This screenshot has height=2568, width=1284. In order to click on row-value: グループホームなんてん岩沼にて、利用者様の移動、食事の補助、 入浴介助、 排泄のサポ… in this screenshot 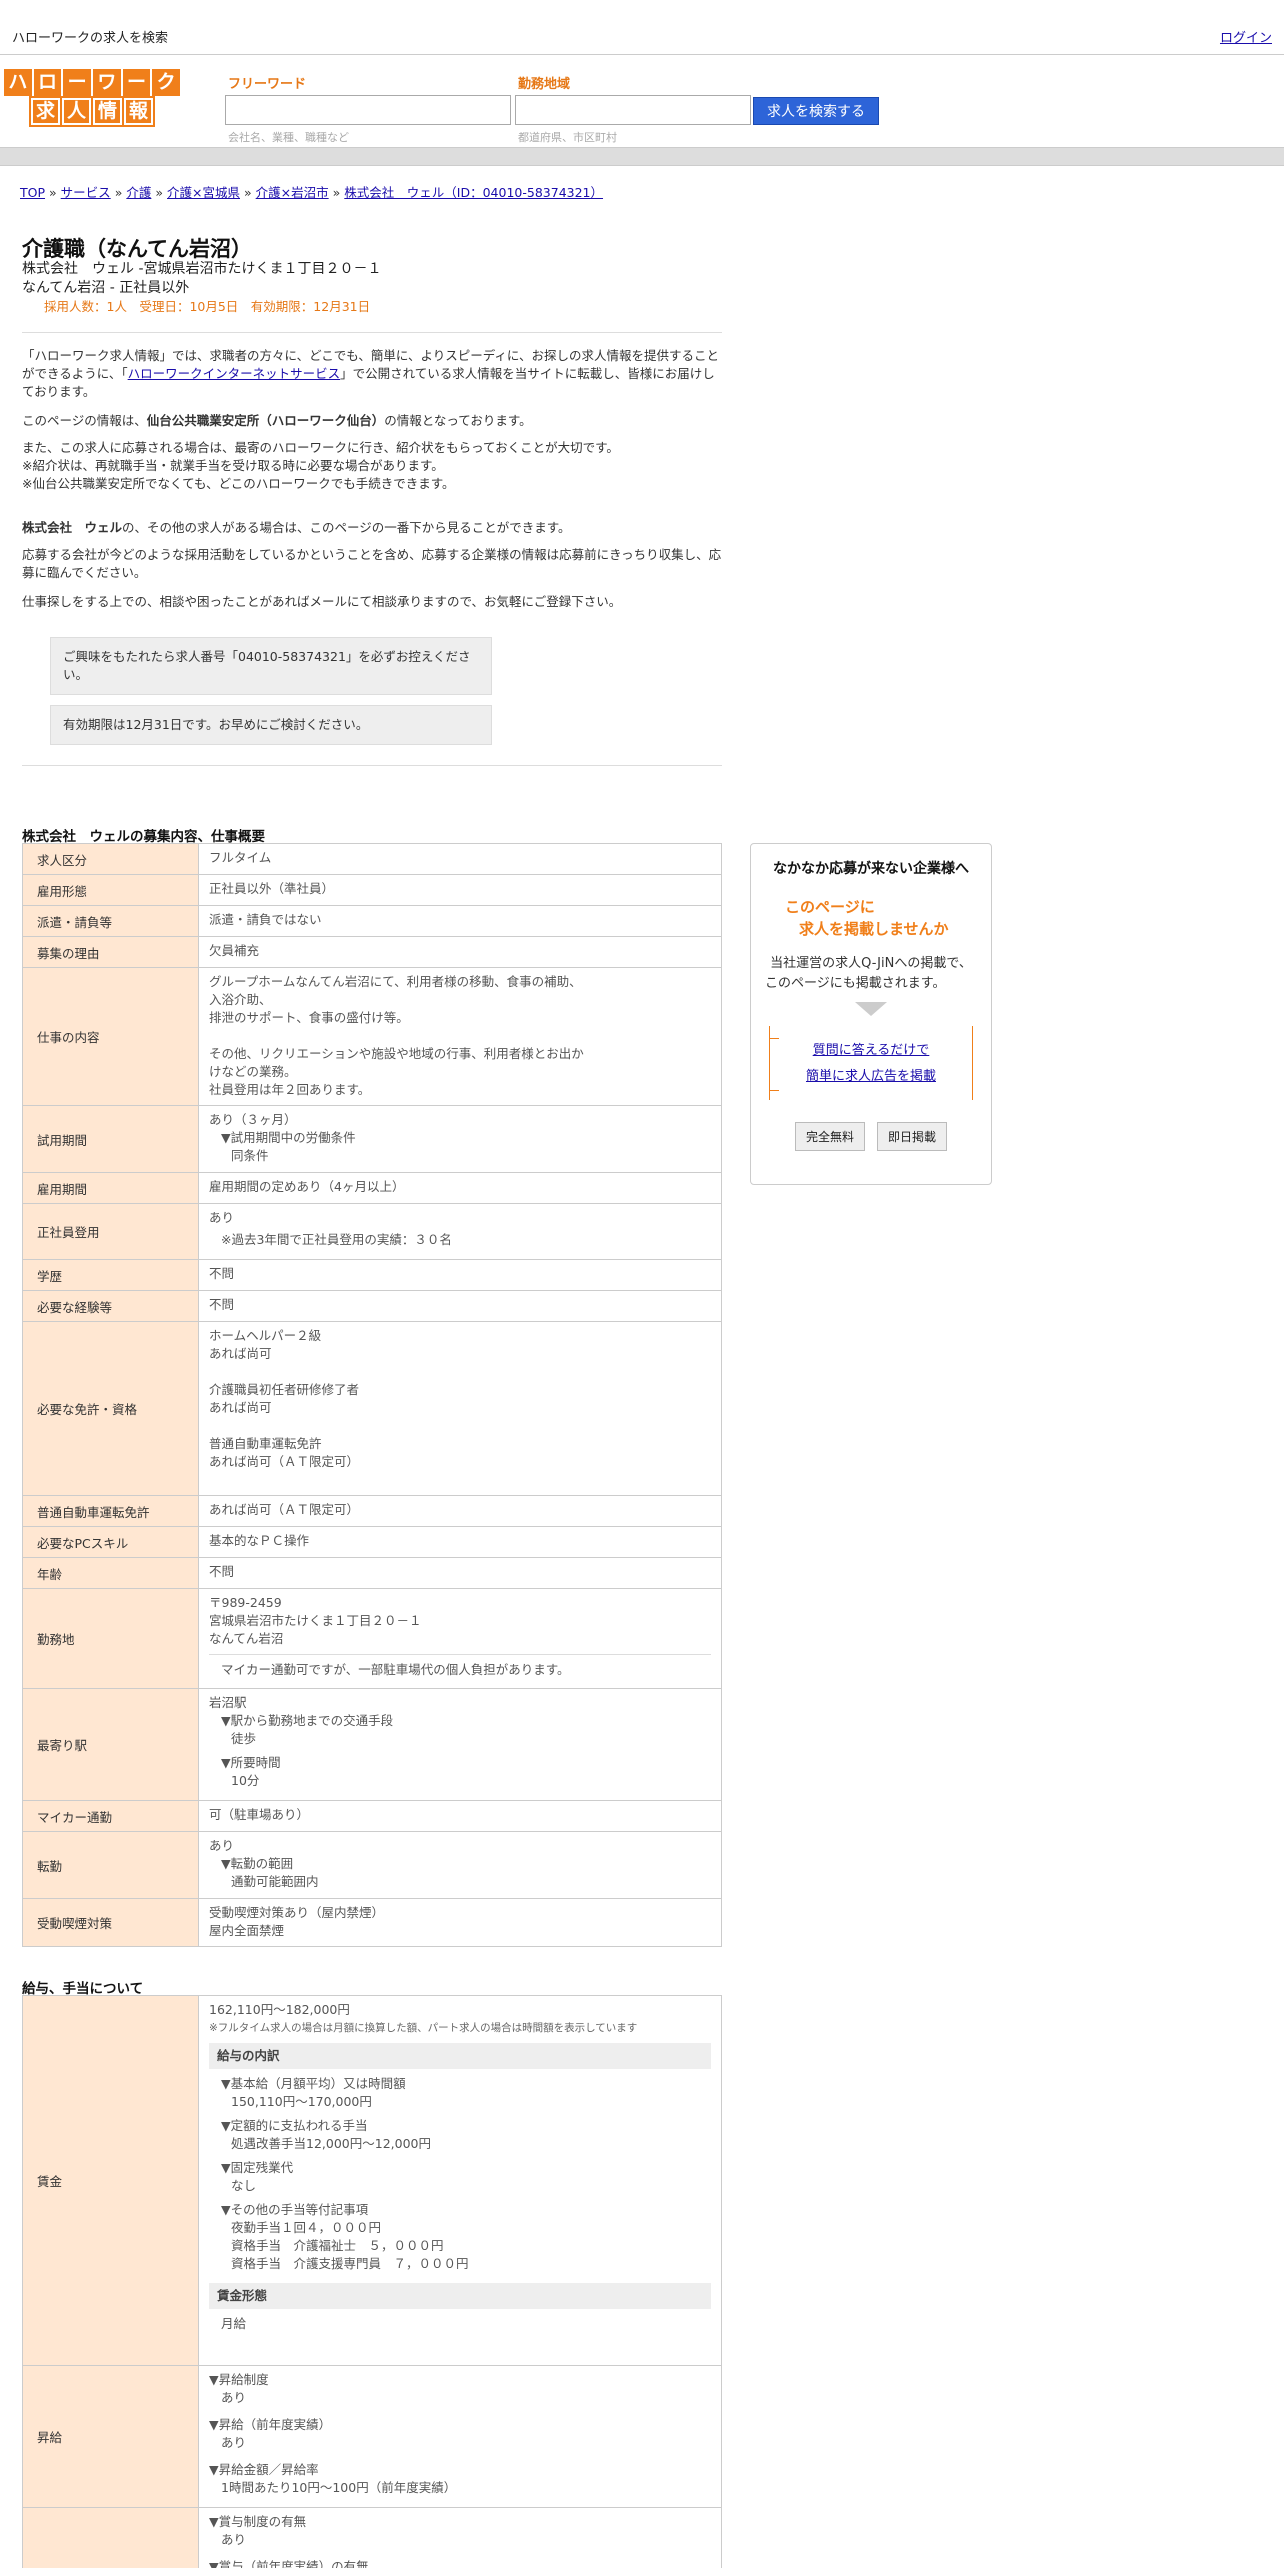, I will do `click(460, 1036)`.